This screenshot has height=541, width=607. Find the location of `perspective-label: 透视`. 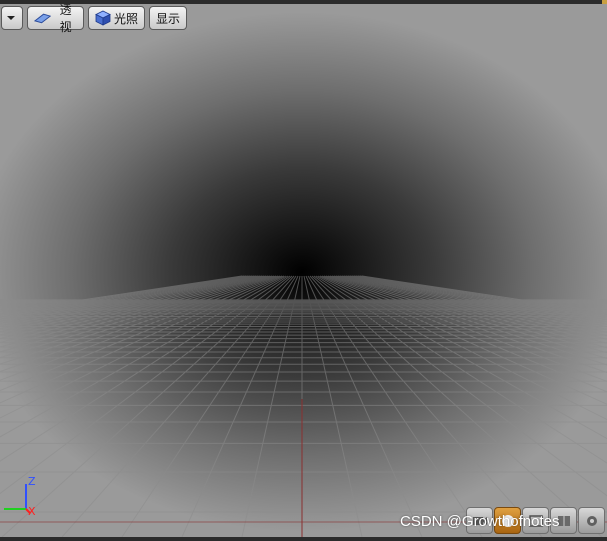

perspective-label: 透视 is located at coordinates (65, 18).